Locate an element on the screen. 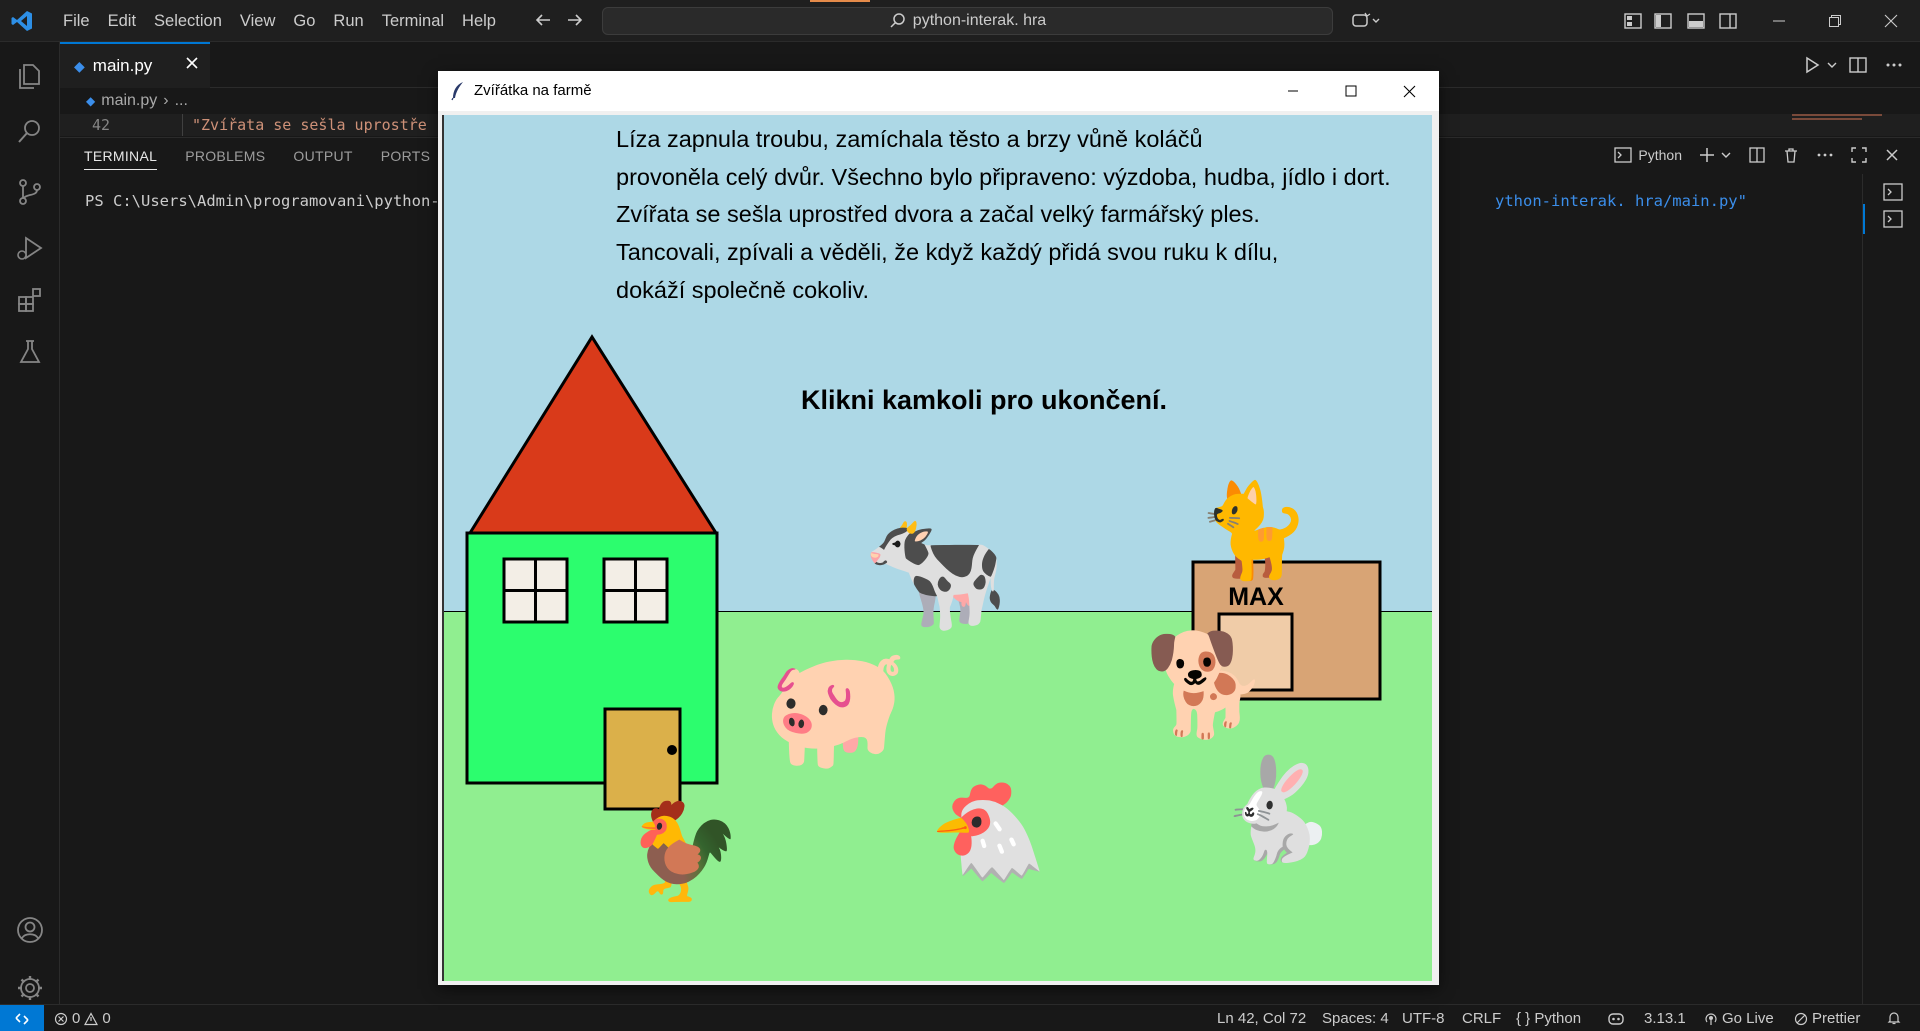 The height and width of the screenshot is (1031, 1920). search-view-icon is located at coordinates (30, 132).